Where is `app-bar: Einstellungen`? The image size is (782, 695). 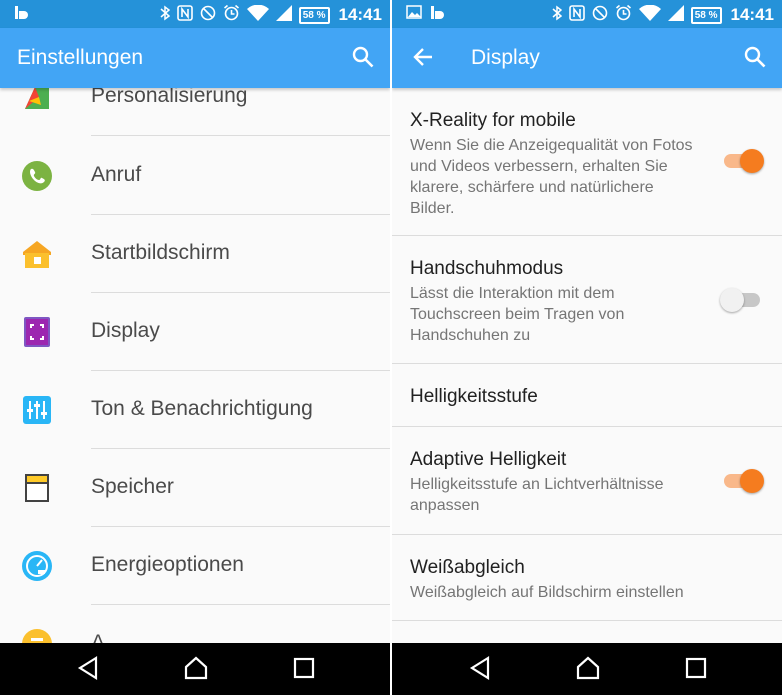
app-bar: Einstellungen is located at coordinates (195, 58).